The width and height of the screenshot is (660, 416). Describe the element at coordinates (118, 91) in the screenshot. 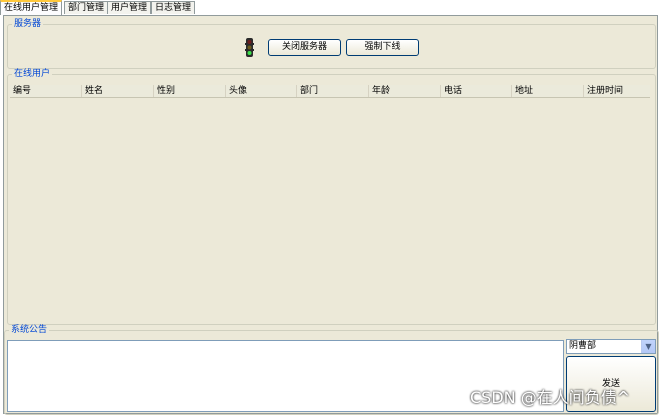

I see `column-header-name: 姓名` at that location.